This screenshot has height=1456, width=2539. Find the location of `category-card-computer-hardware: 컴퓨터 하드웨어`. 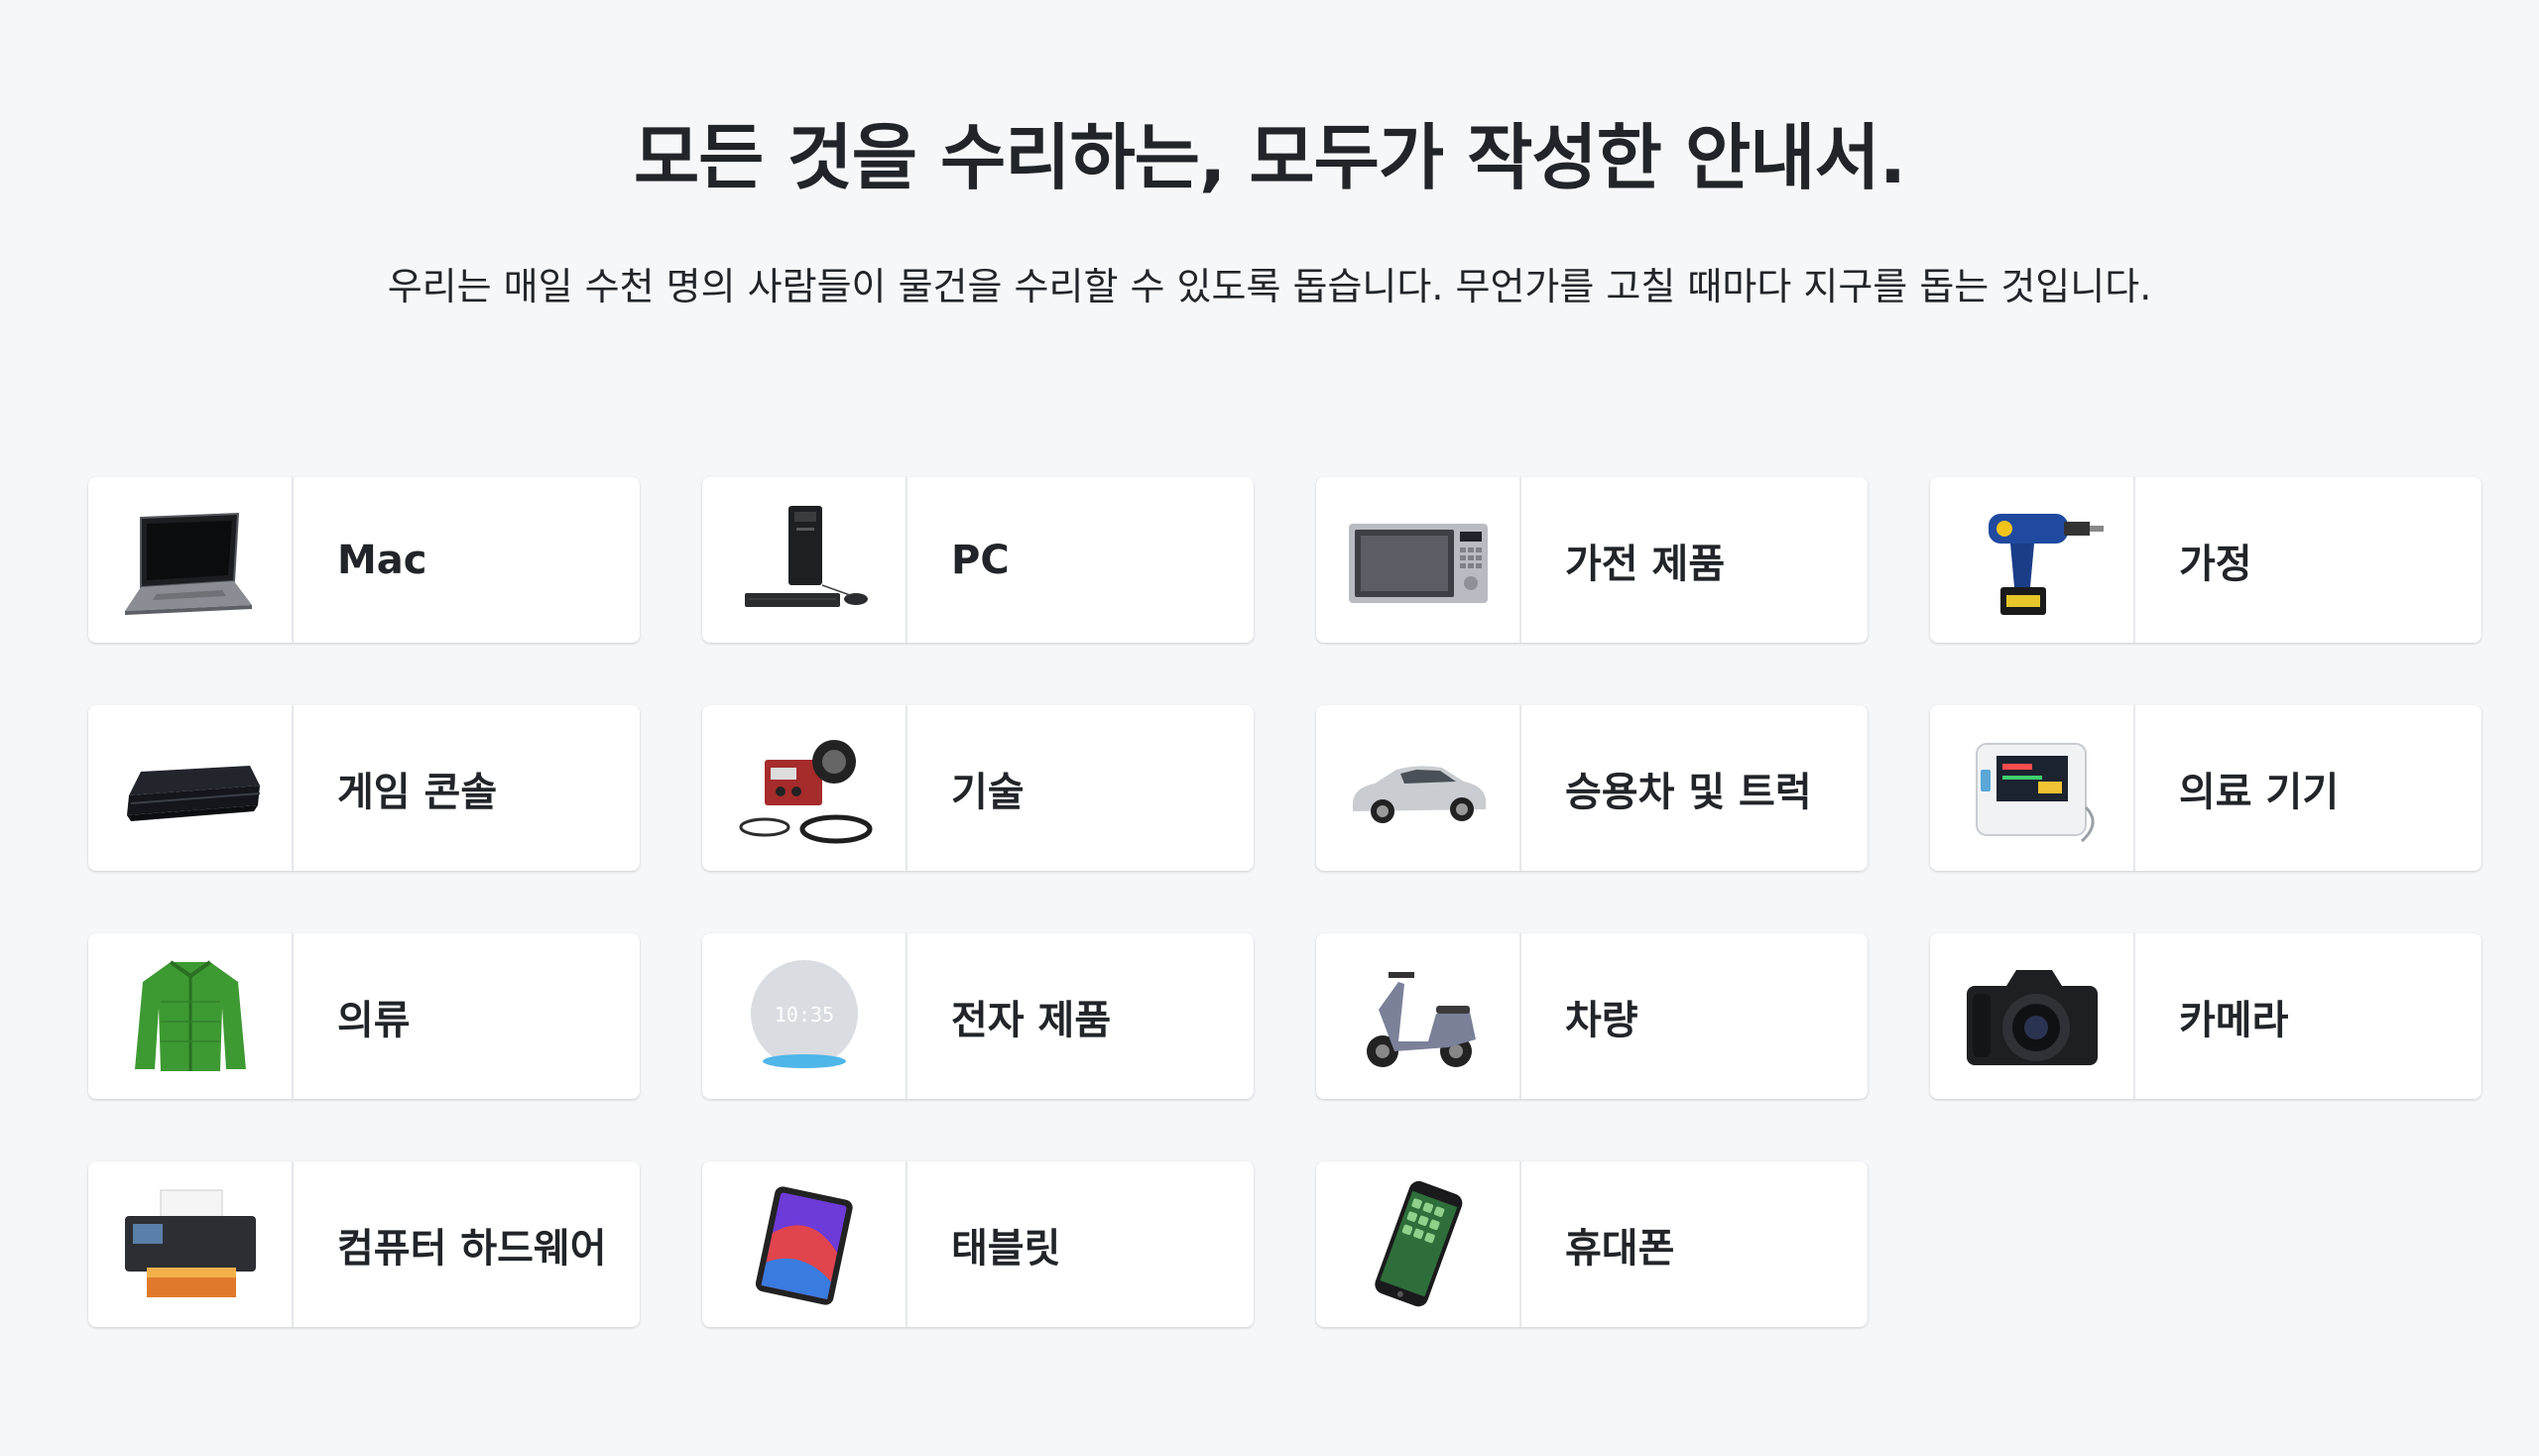

category-card-computer-hardware: 컴퓨터 하드웨어 is located at coordinates (364, 1244).